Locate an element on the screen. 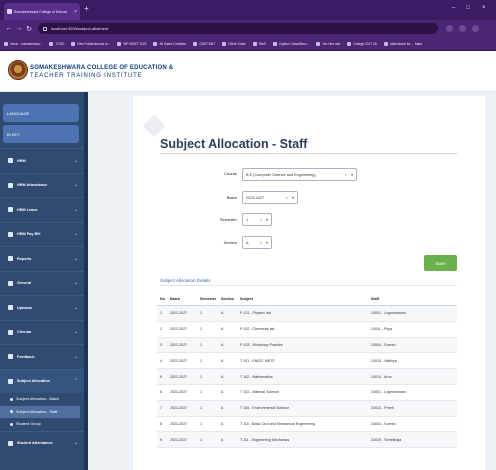 This screenshot has width=496, height=470. maximize-icon: □ is located at coordinates (468, 8).